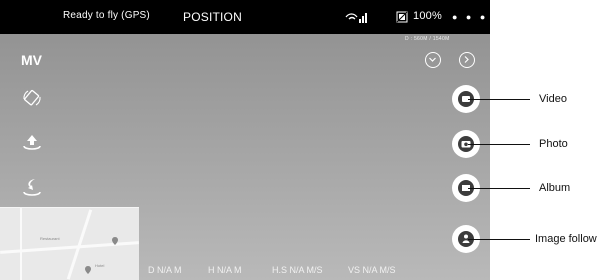  What do you see at coordinates (106, 15) in the screenshot?
I see `gps-status: Ready to fly (GPS)` at bounding box center [106, 15].